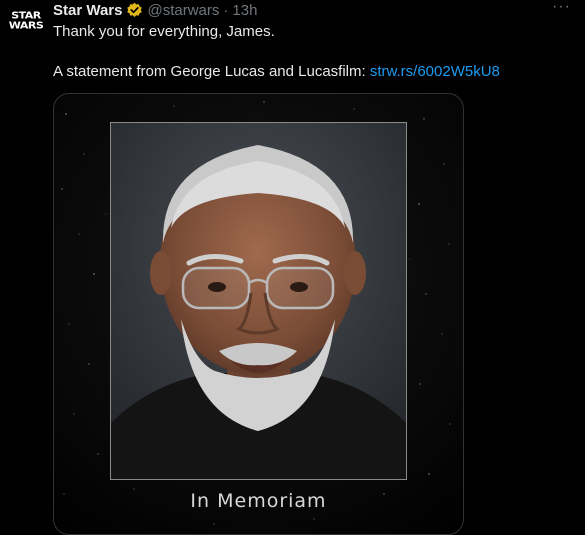  What do you see at coordinates (135, 9) in the screenshot?
I see `verified-badge-icon` at bounding box center [135, 9].